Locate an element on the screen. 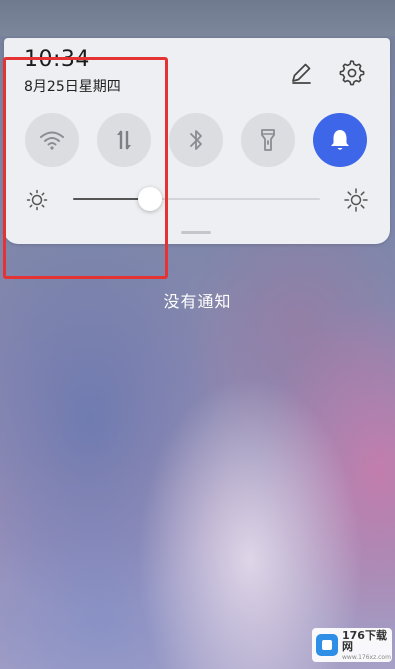  flashlight-icon is located at coordinates (268, 140).